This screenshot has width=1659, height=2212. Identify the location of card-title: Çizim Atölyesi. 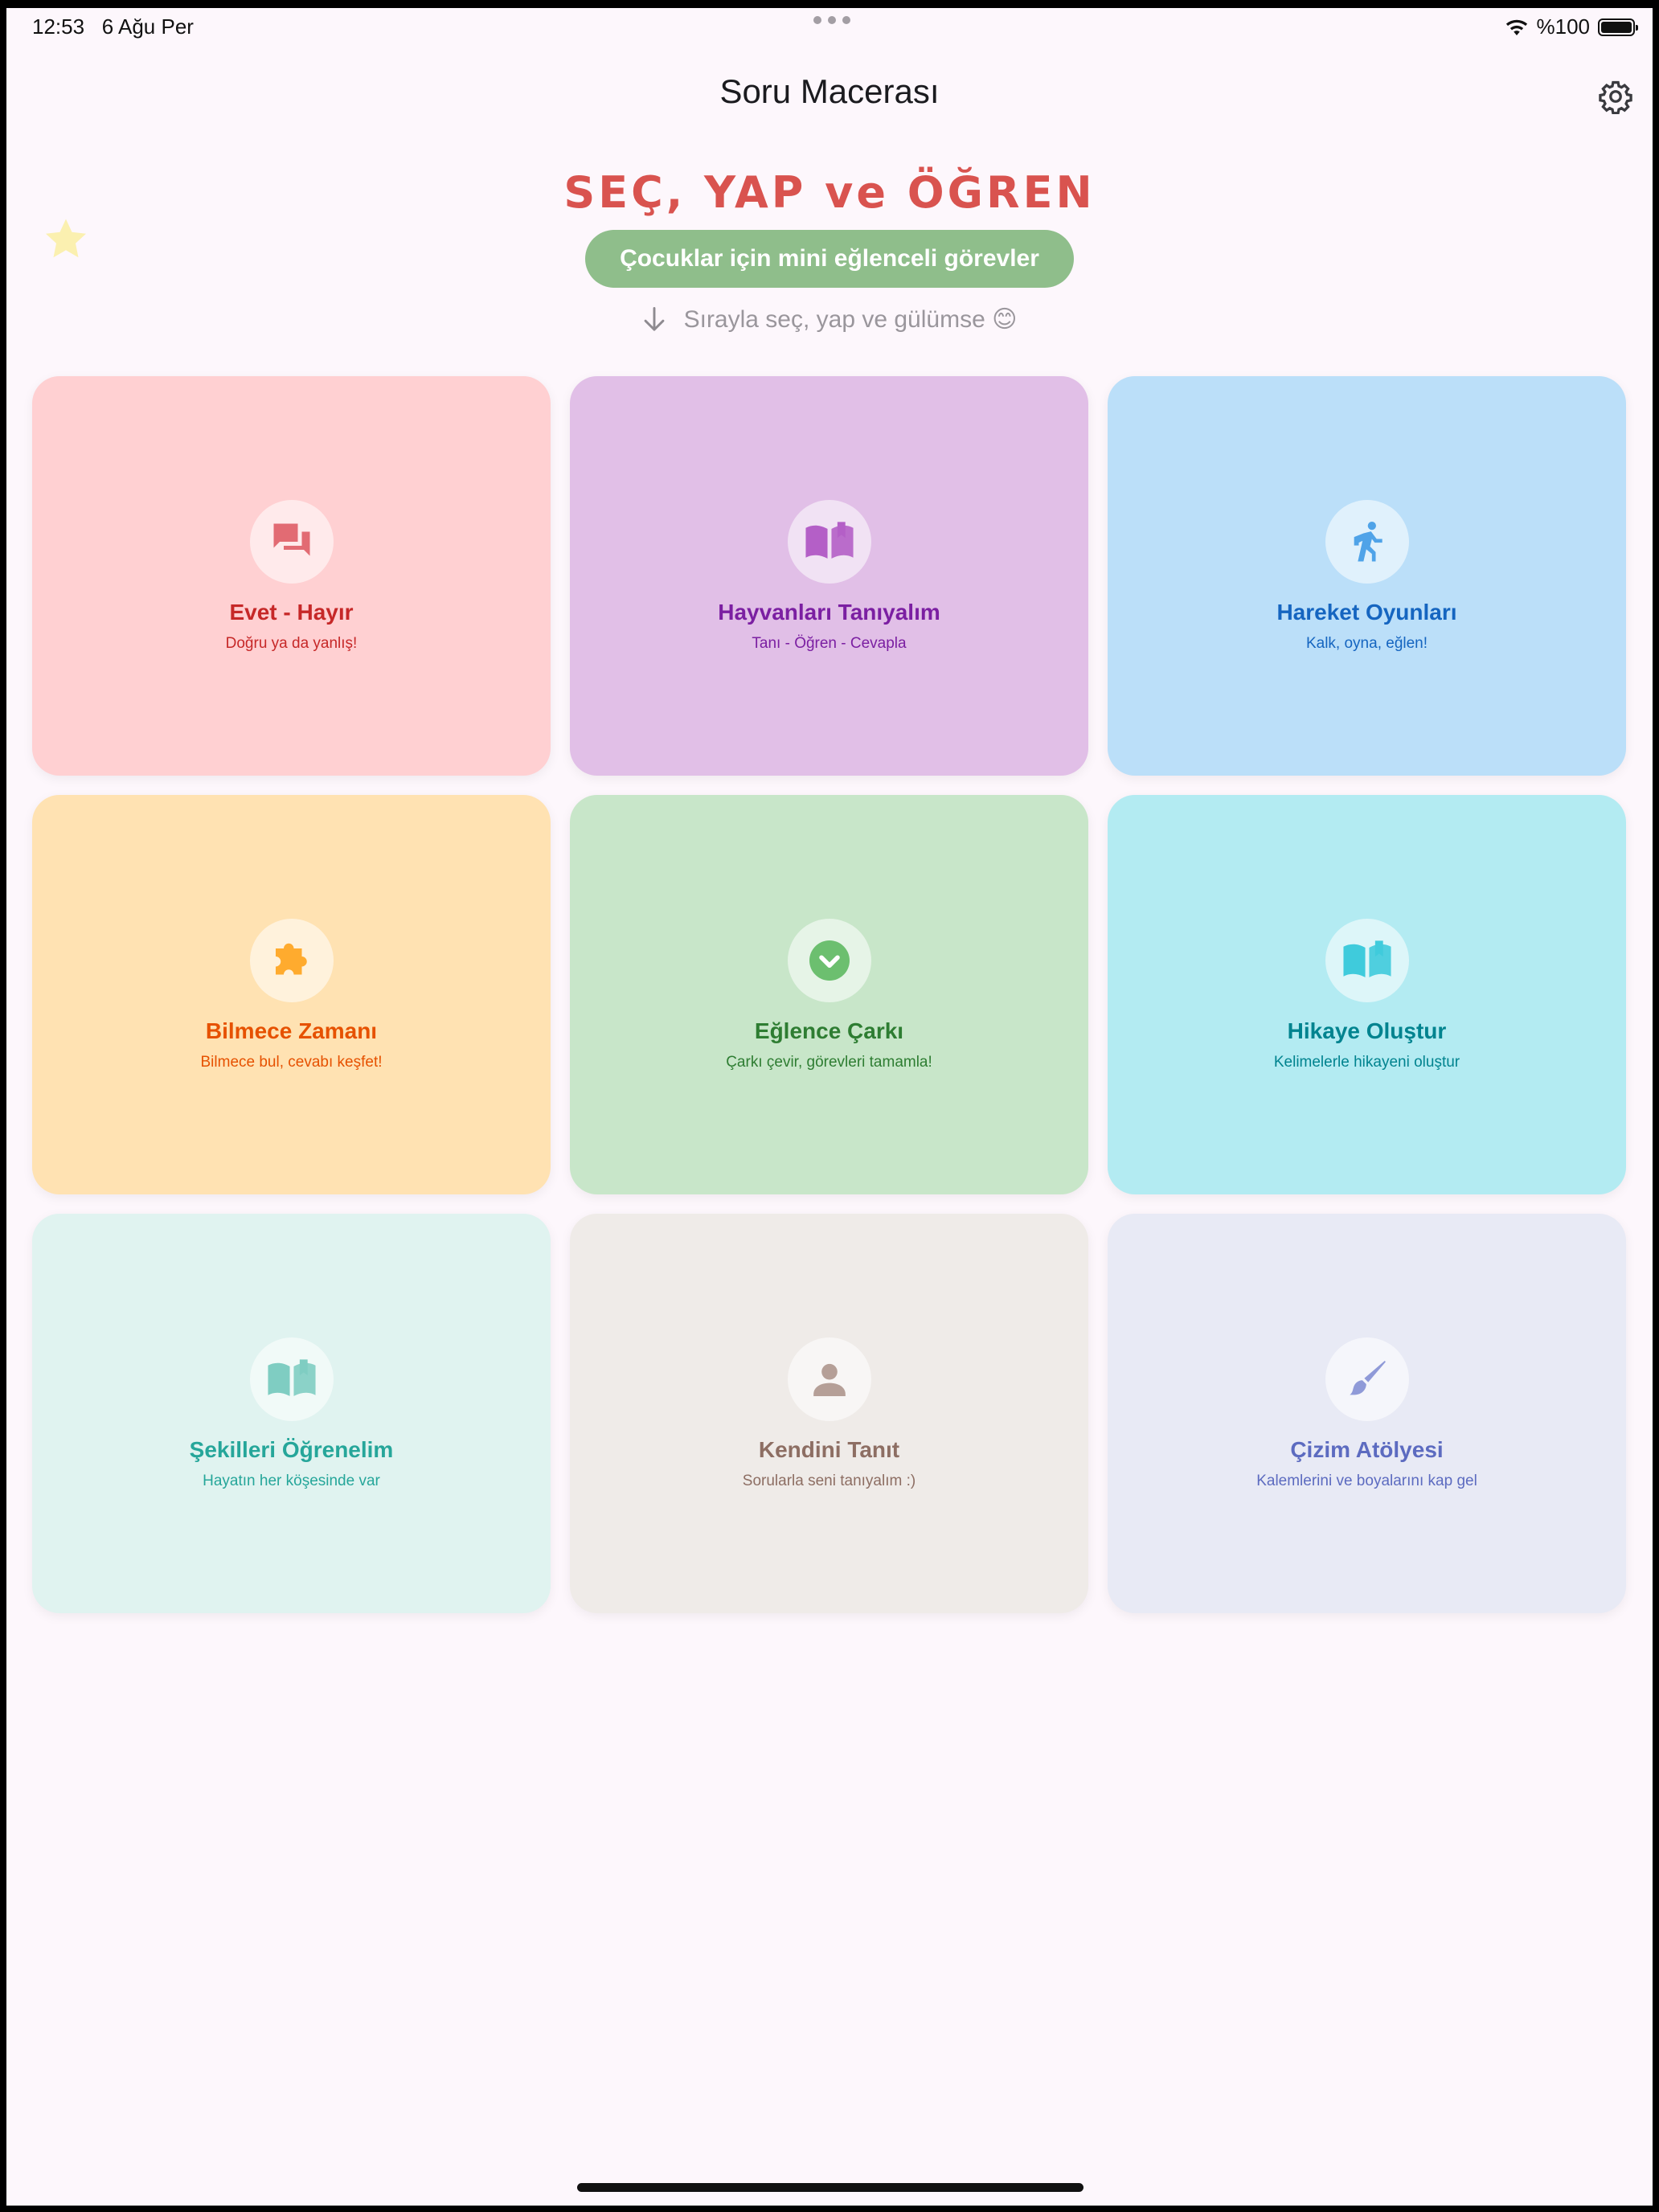
(1367, 1449).